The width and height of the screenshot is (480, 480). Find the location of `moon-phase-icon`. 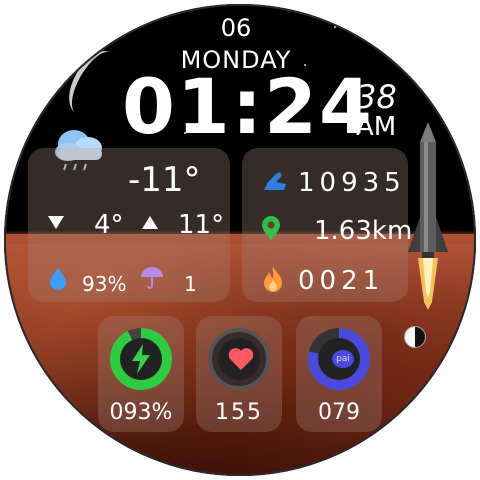

moon-phase-icon is located at coordinates (415, 337).